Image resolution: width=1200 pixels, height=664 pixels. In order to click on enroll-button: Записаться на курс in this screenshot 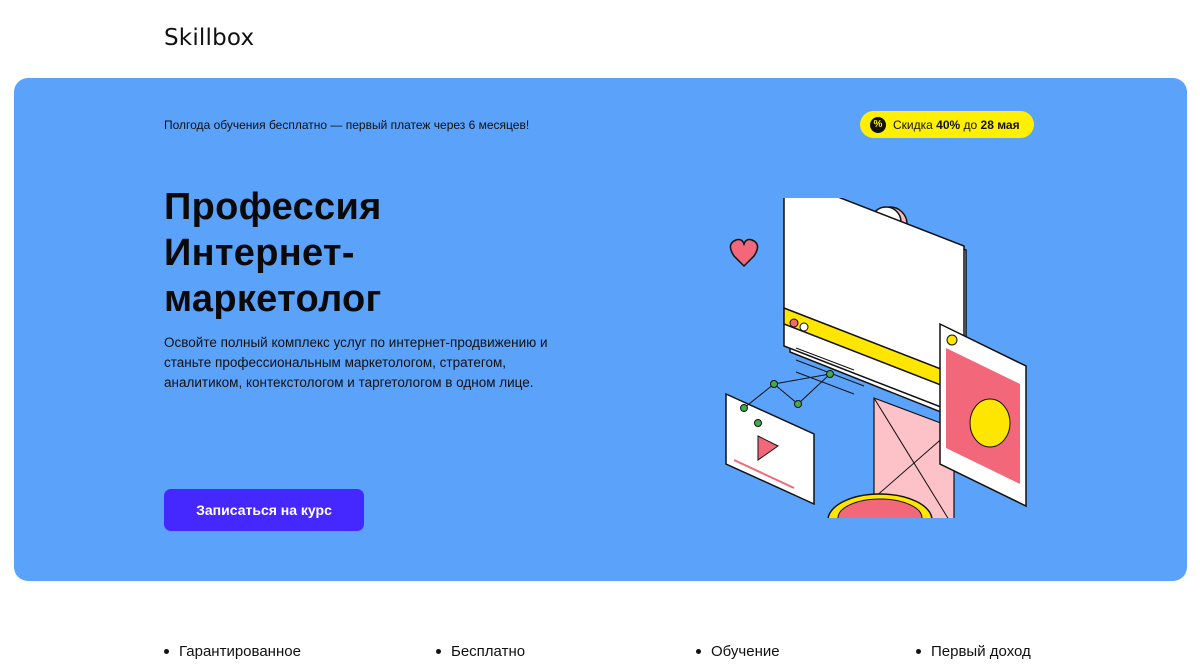, I will do `click(264, 510)`.